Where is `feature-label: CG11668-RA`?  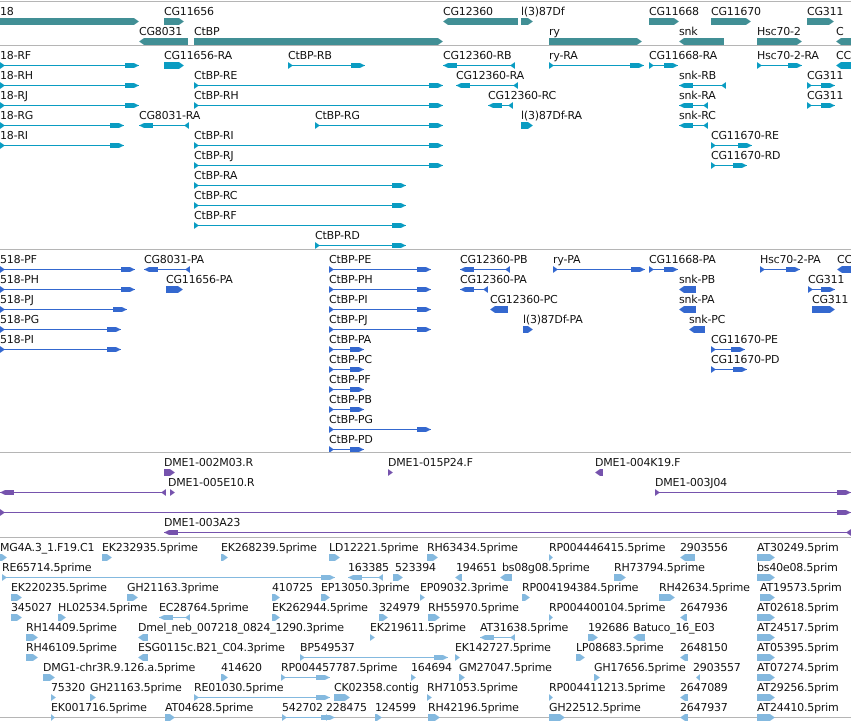 feature-label: CG11668-RA is located at coordinates (683, 55).